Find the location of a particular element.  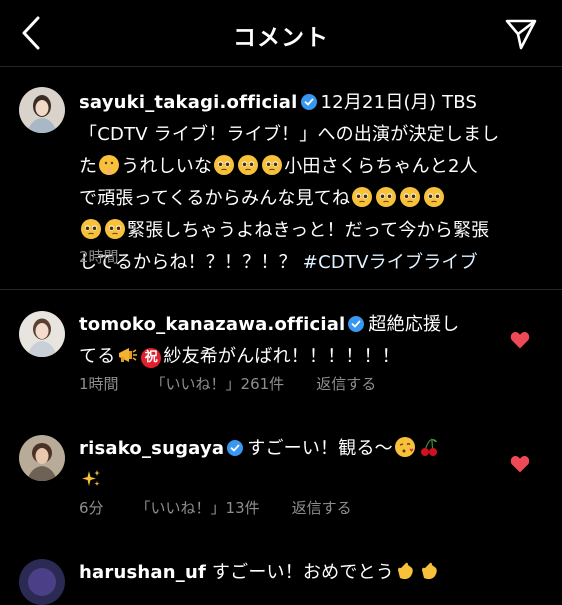

comment-meta: 1時間 「いいね！」261件 返信する is located at coordinates (243, 383).